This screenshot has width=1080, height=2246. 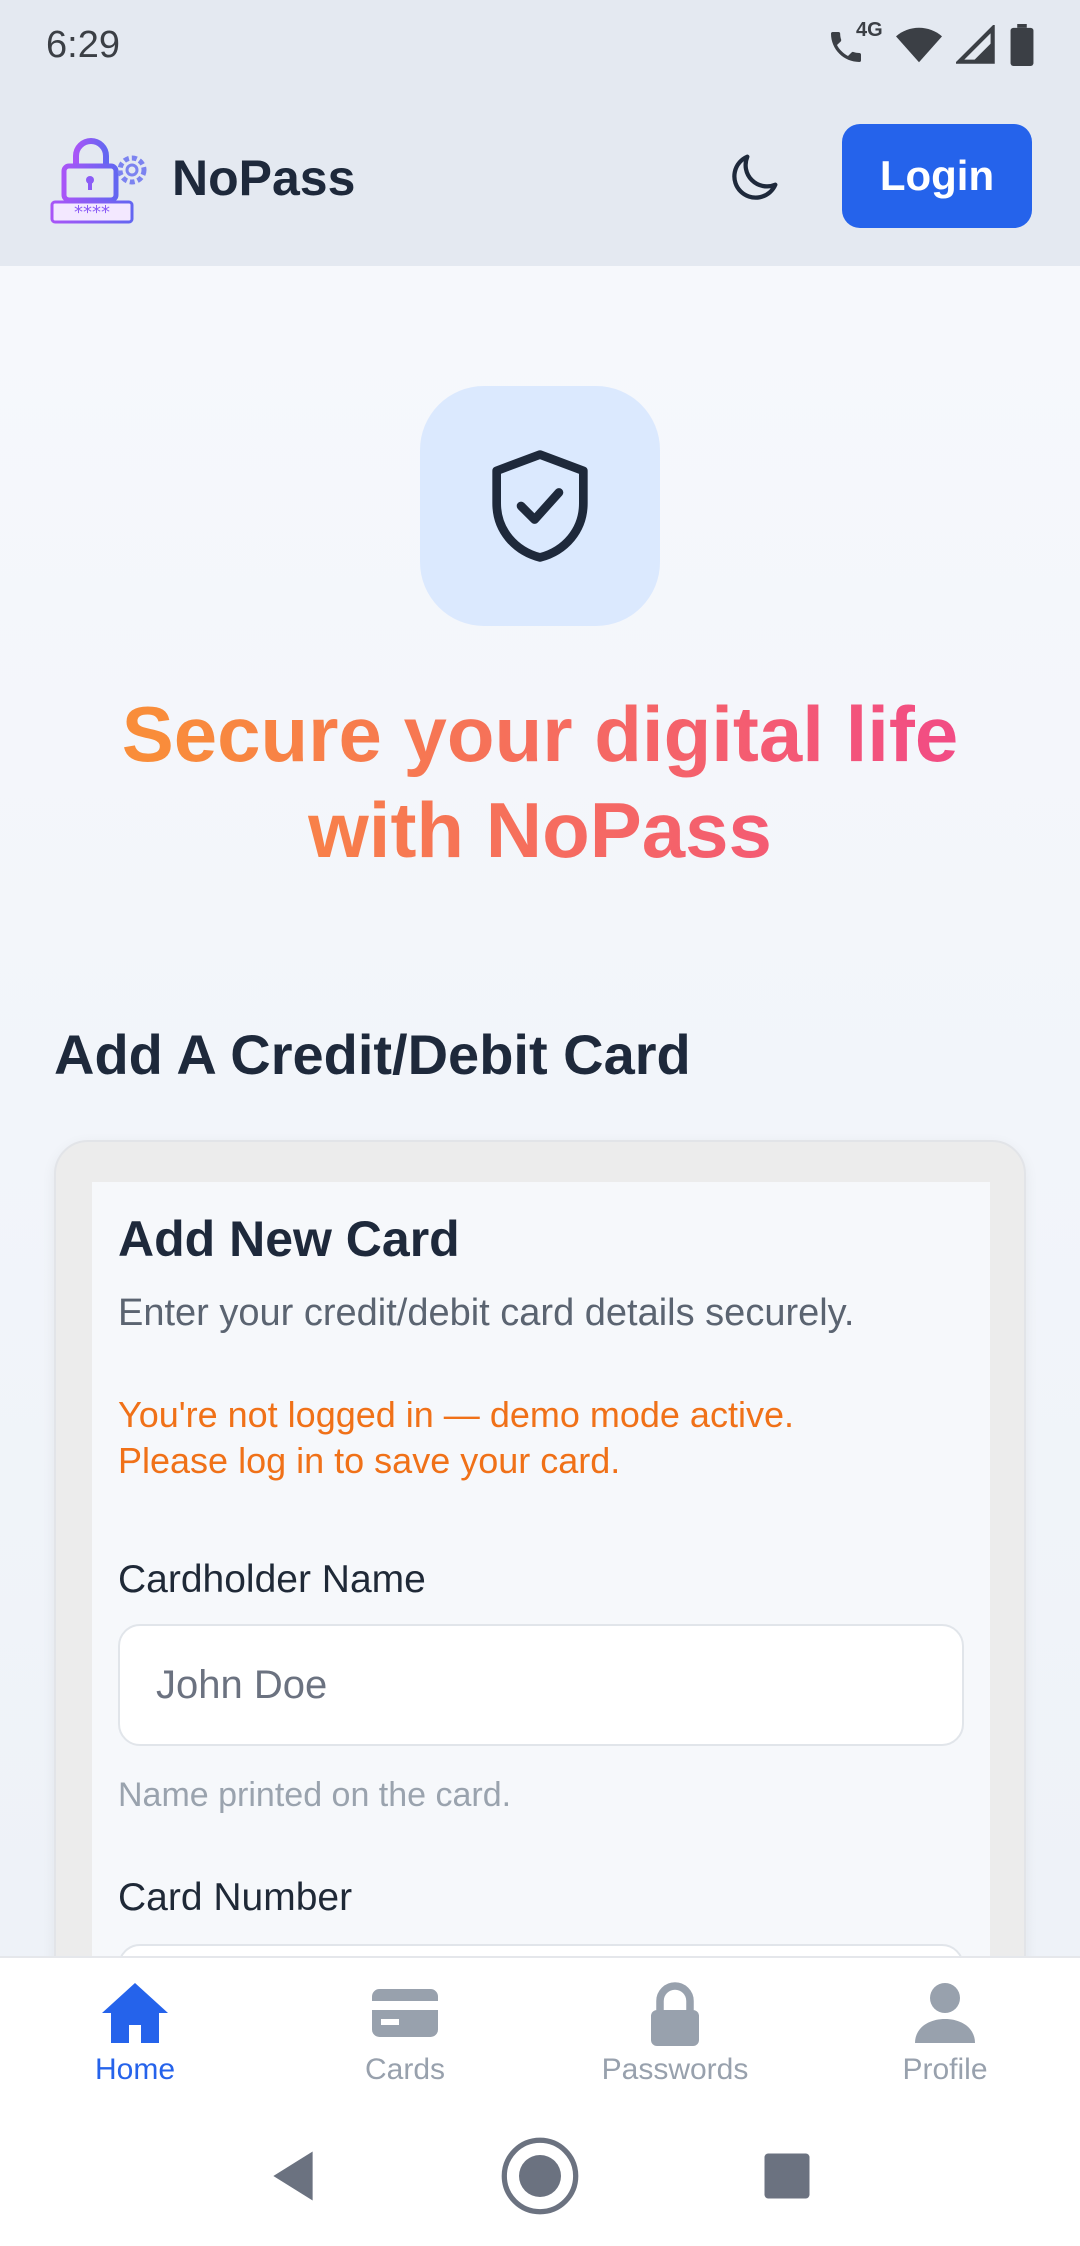 I want to click on warning-line-1: You're not logged in — demo mode active., so click(x=456, y=1414).